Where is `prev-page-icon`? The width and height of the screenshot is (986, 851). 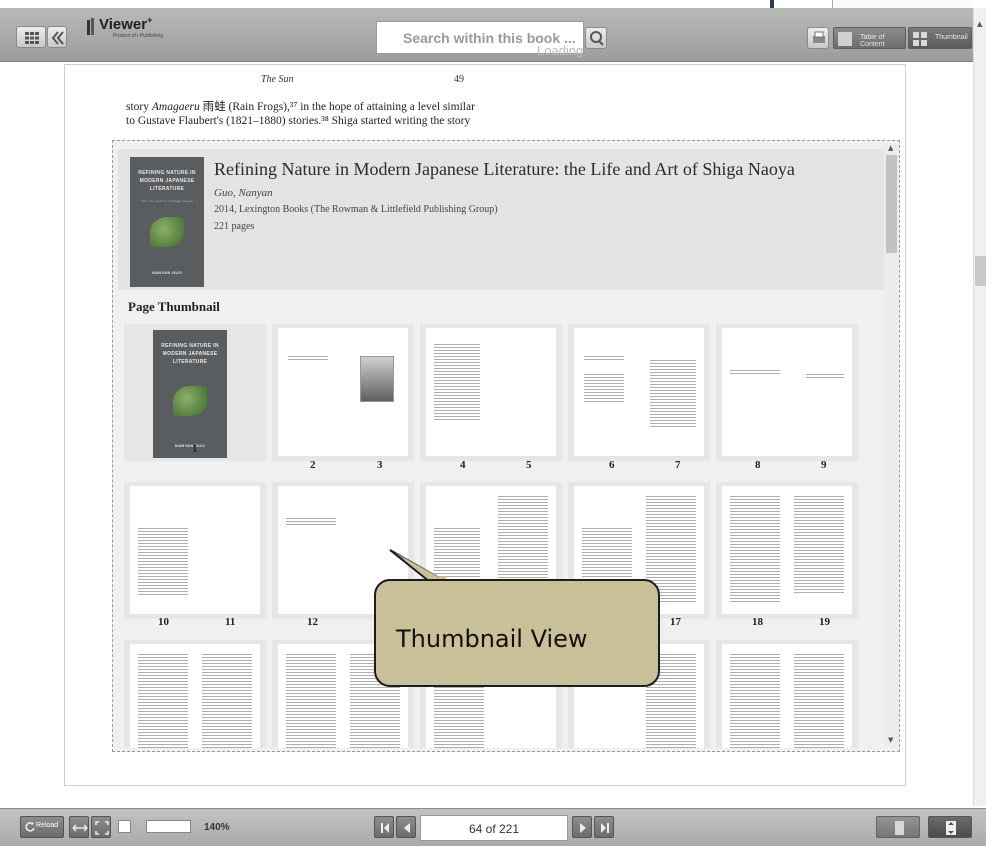
prev-page-icon is located at coordinates (407, 828).